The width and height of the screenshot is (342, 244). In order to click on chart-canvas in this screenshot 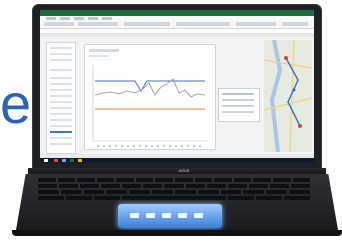, I will do `click(149, 98)`.